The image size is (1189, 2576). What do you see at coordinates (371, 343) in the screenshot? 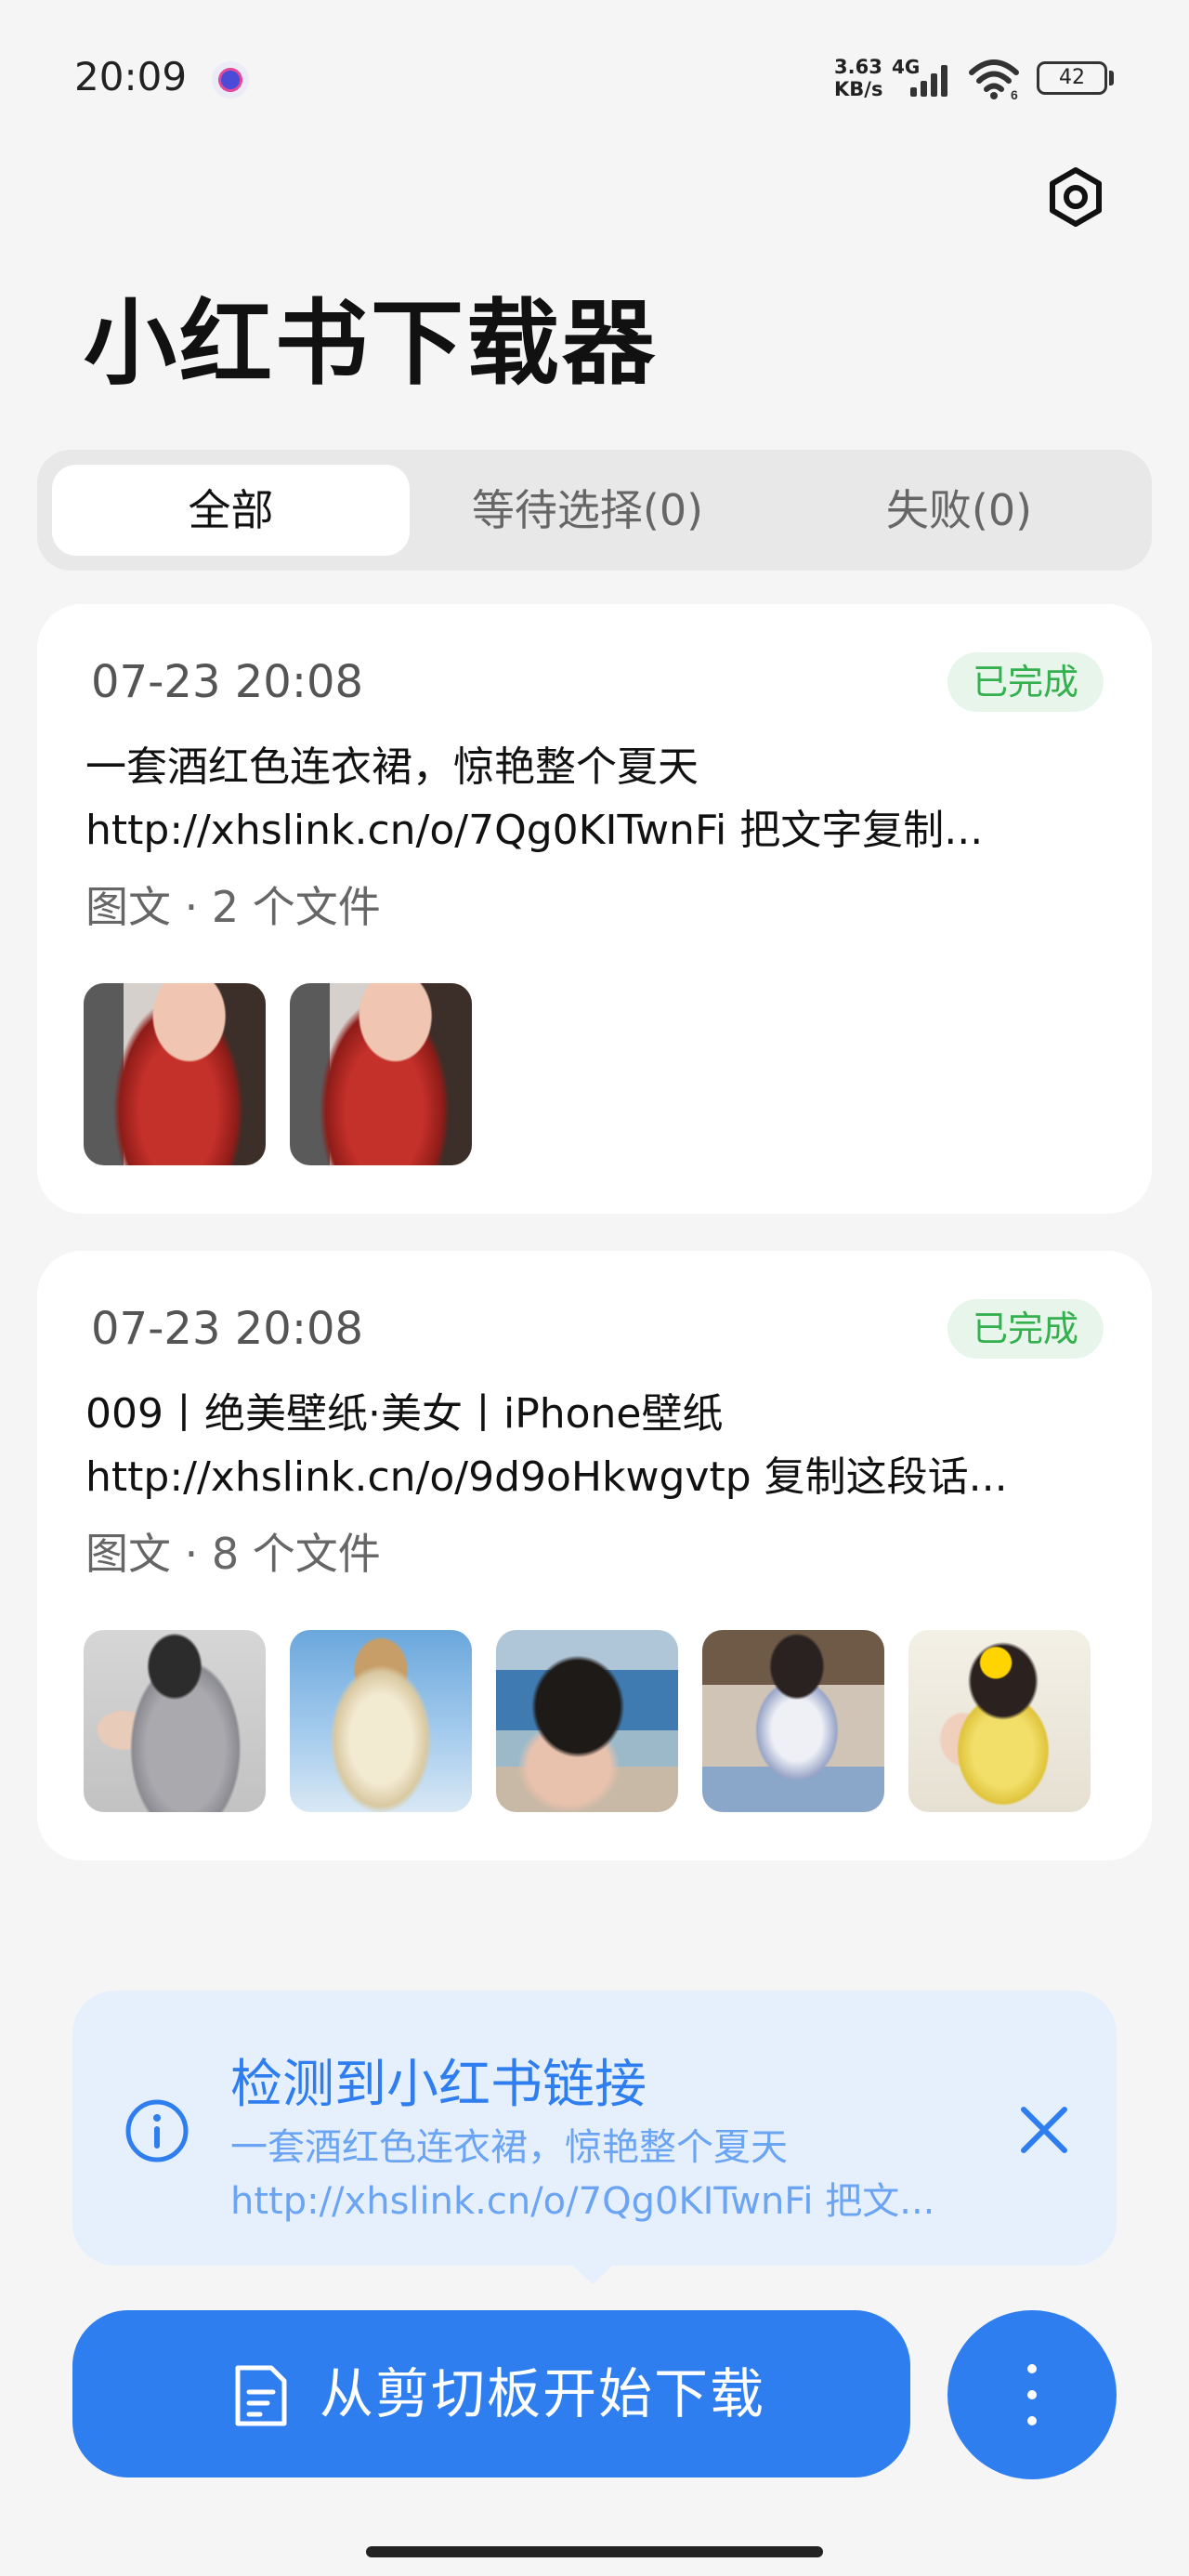
I see `page-title: 小红书下载器` at bounding box center [371, 343].